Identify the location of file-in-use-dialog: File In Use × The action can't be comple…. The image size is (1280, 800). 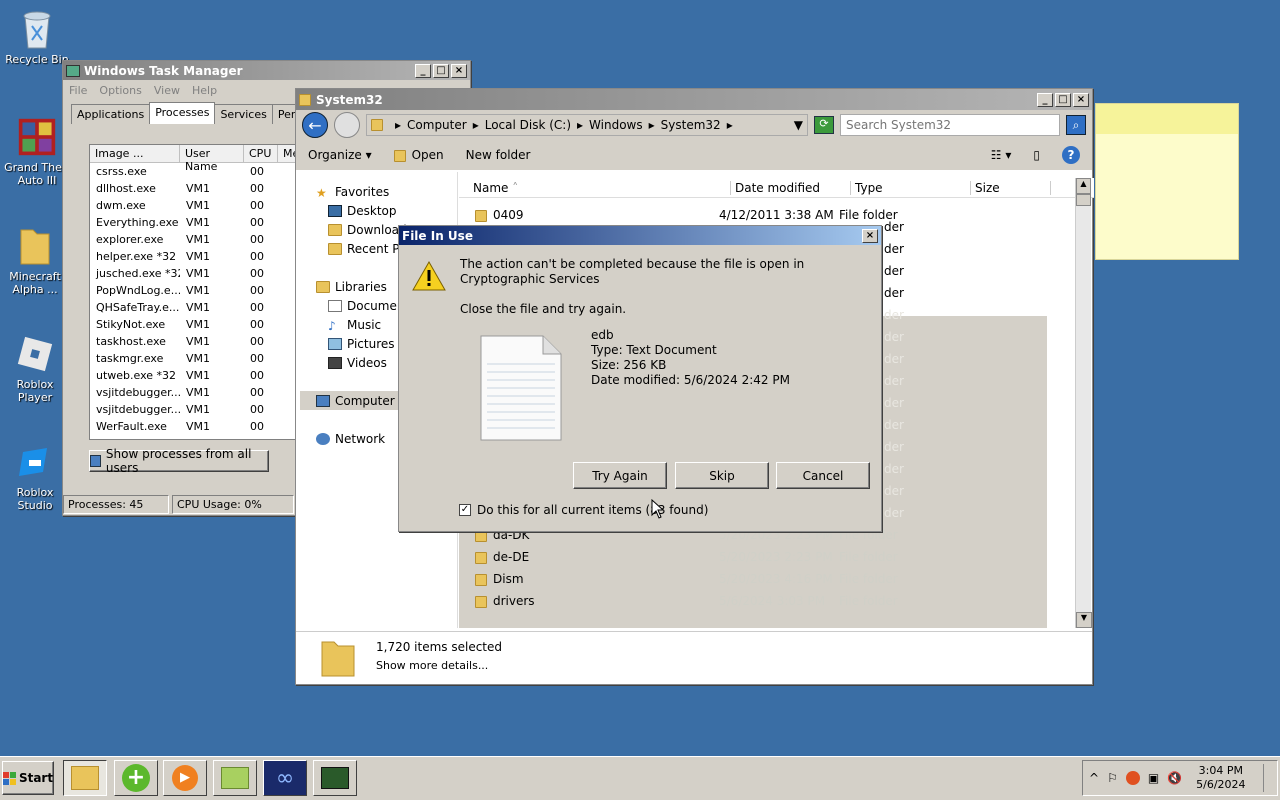
(640, 378).